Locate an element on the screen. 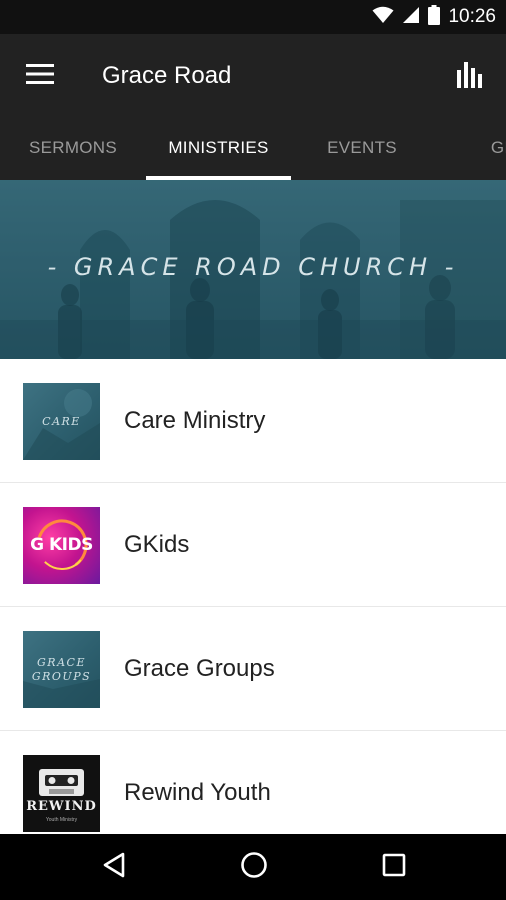 The width and height of the screenshot is (506, 900). list-item-label: Care Ministry is located at coordinates (195, 420).